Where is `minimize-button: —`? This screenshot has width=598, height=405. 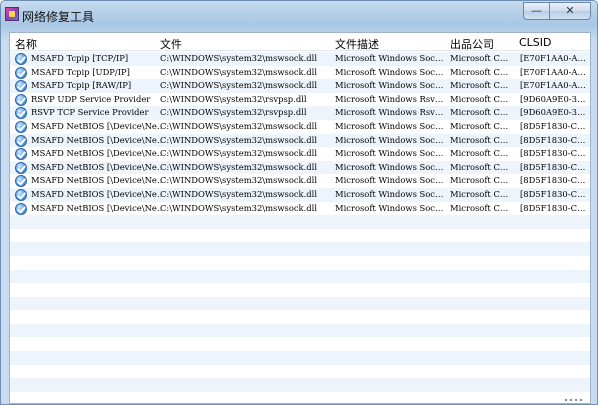 minimize-button: — is located at coordinates (536, 11).